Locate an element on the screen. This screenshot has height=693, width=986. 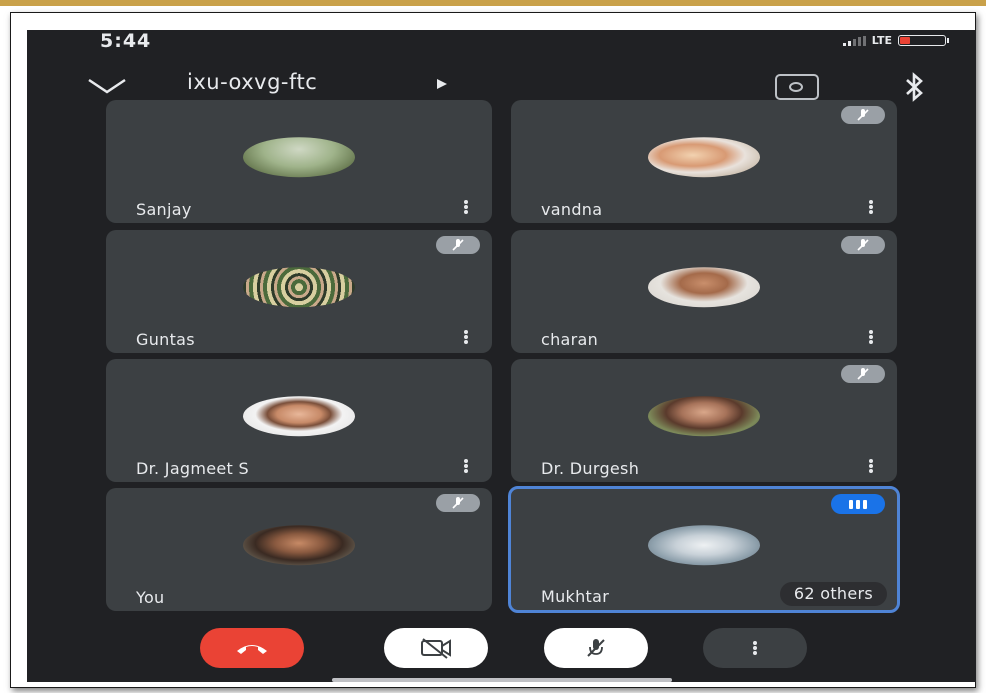
participant-tile: You is located at coordinates (299, 549).